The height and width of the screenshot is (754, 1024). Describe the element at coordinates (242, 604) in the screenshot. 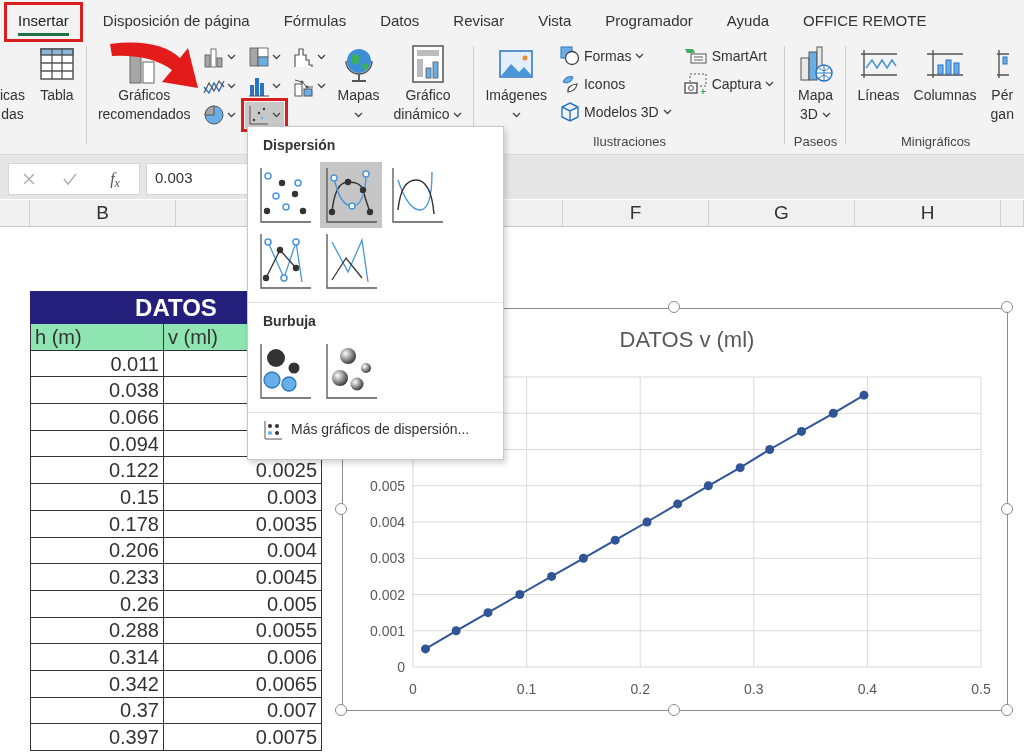

I see `table-cell: 0.005` at that location.